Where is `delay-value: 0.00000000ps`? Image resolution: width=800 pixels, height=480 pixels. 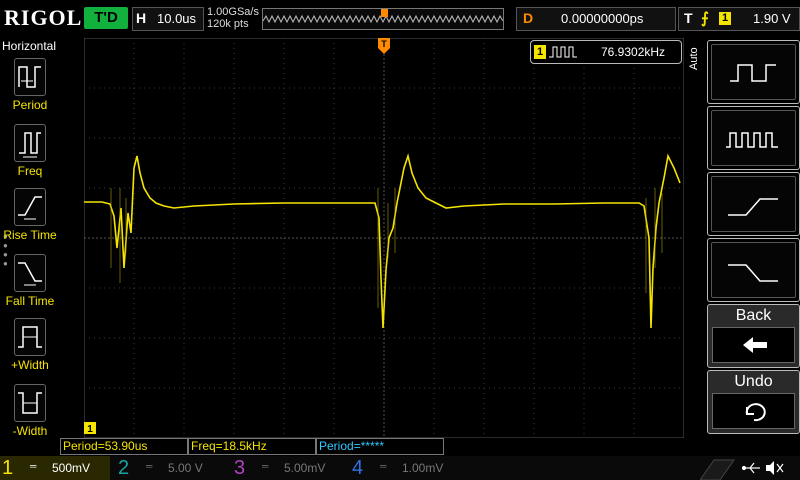 delay-value: 0.00000000ps is located at coordinates (602, 18).